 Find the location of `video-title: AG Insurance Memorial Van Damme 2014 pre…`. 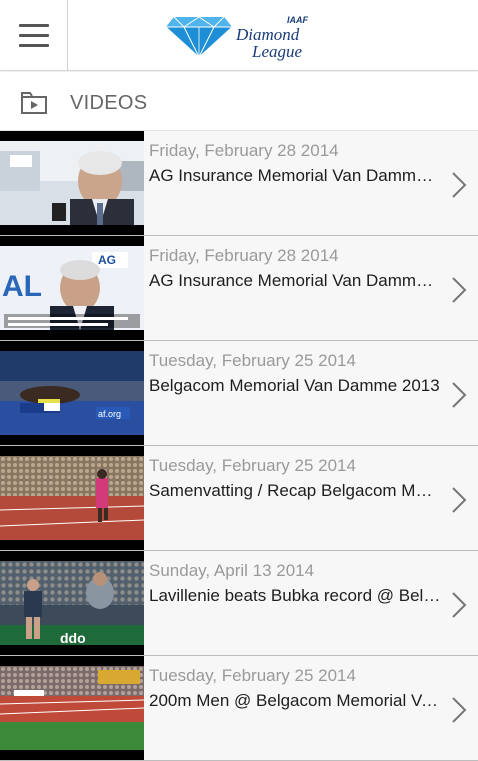

video-title: AG Insurance Memorial Van Damme 2014 pre… is located at coordinates (295, 175).